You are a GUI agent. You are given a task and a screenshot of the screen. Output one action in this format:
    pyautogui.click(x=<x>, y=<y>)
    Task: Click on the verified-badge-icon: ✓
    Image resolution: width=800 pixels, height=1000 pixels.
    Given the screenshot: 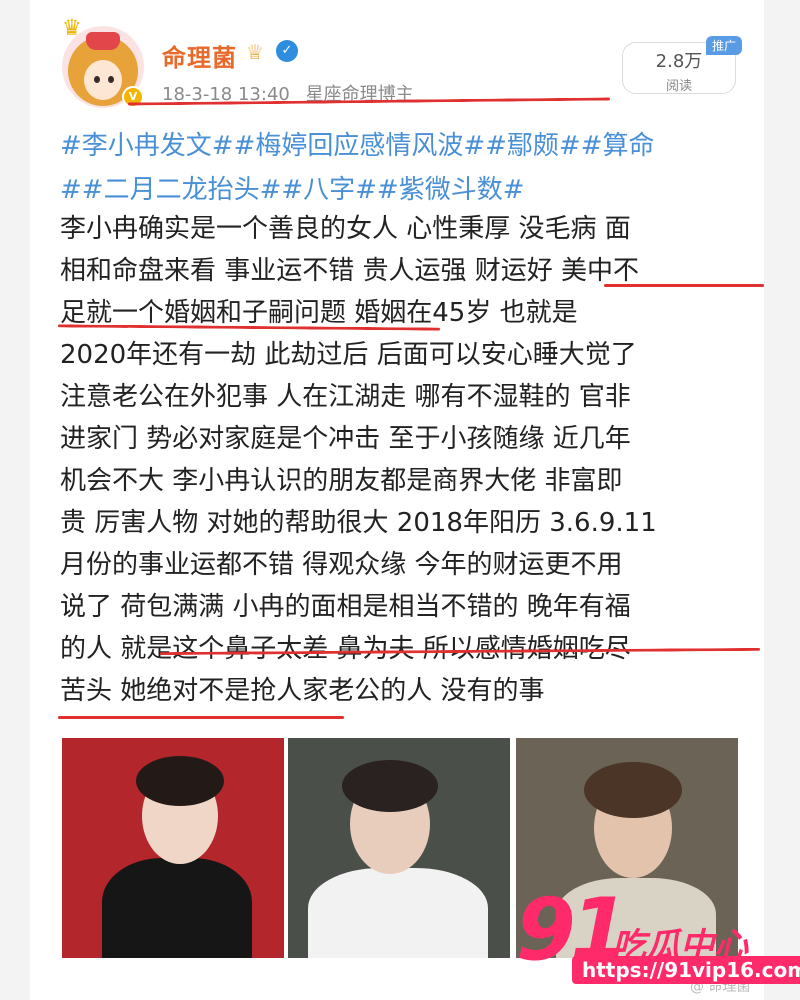 What is the action you would take?
    pyautogui.click(x=287, y=51)
    